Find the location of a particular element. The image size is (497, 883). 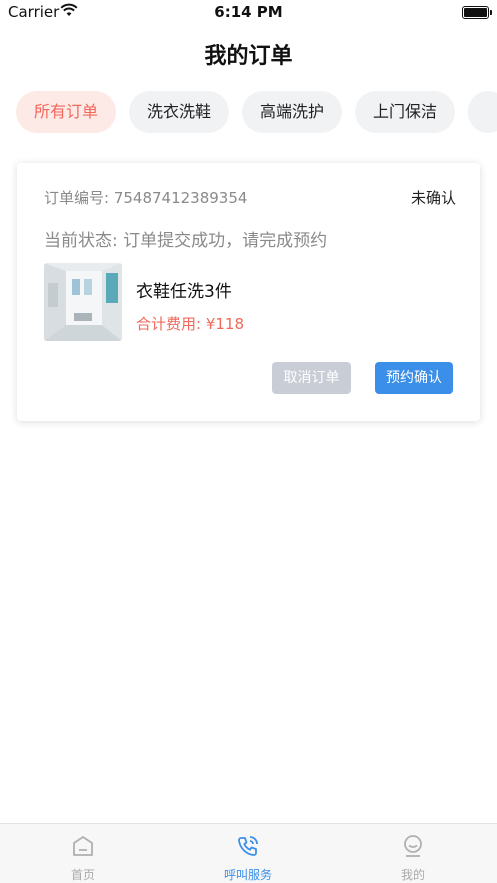

home-icon is located at coordinates (83, 846).